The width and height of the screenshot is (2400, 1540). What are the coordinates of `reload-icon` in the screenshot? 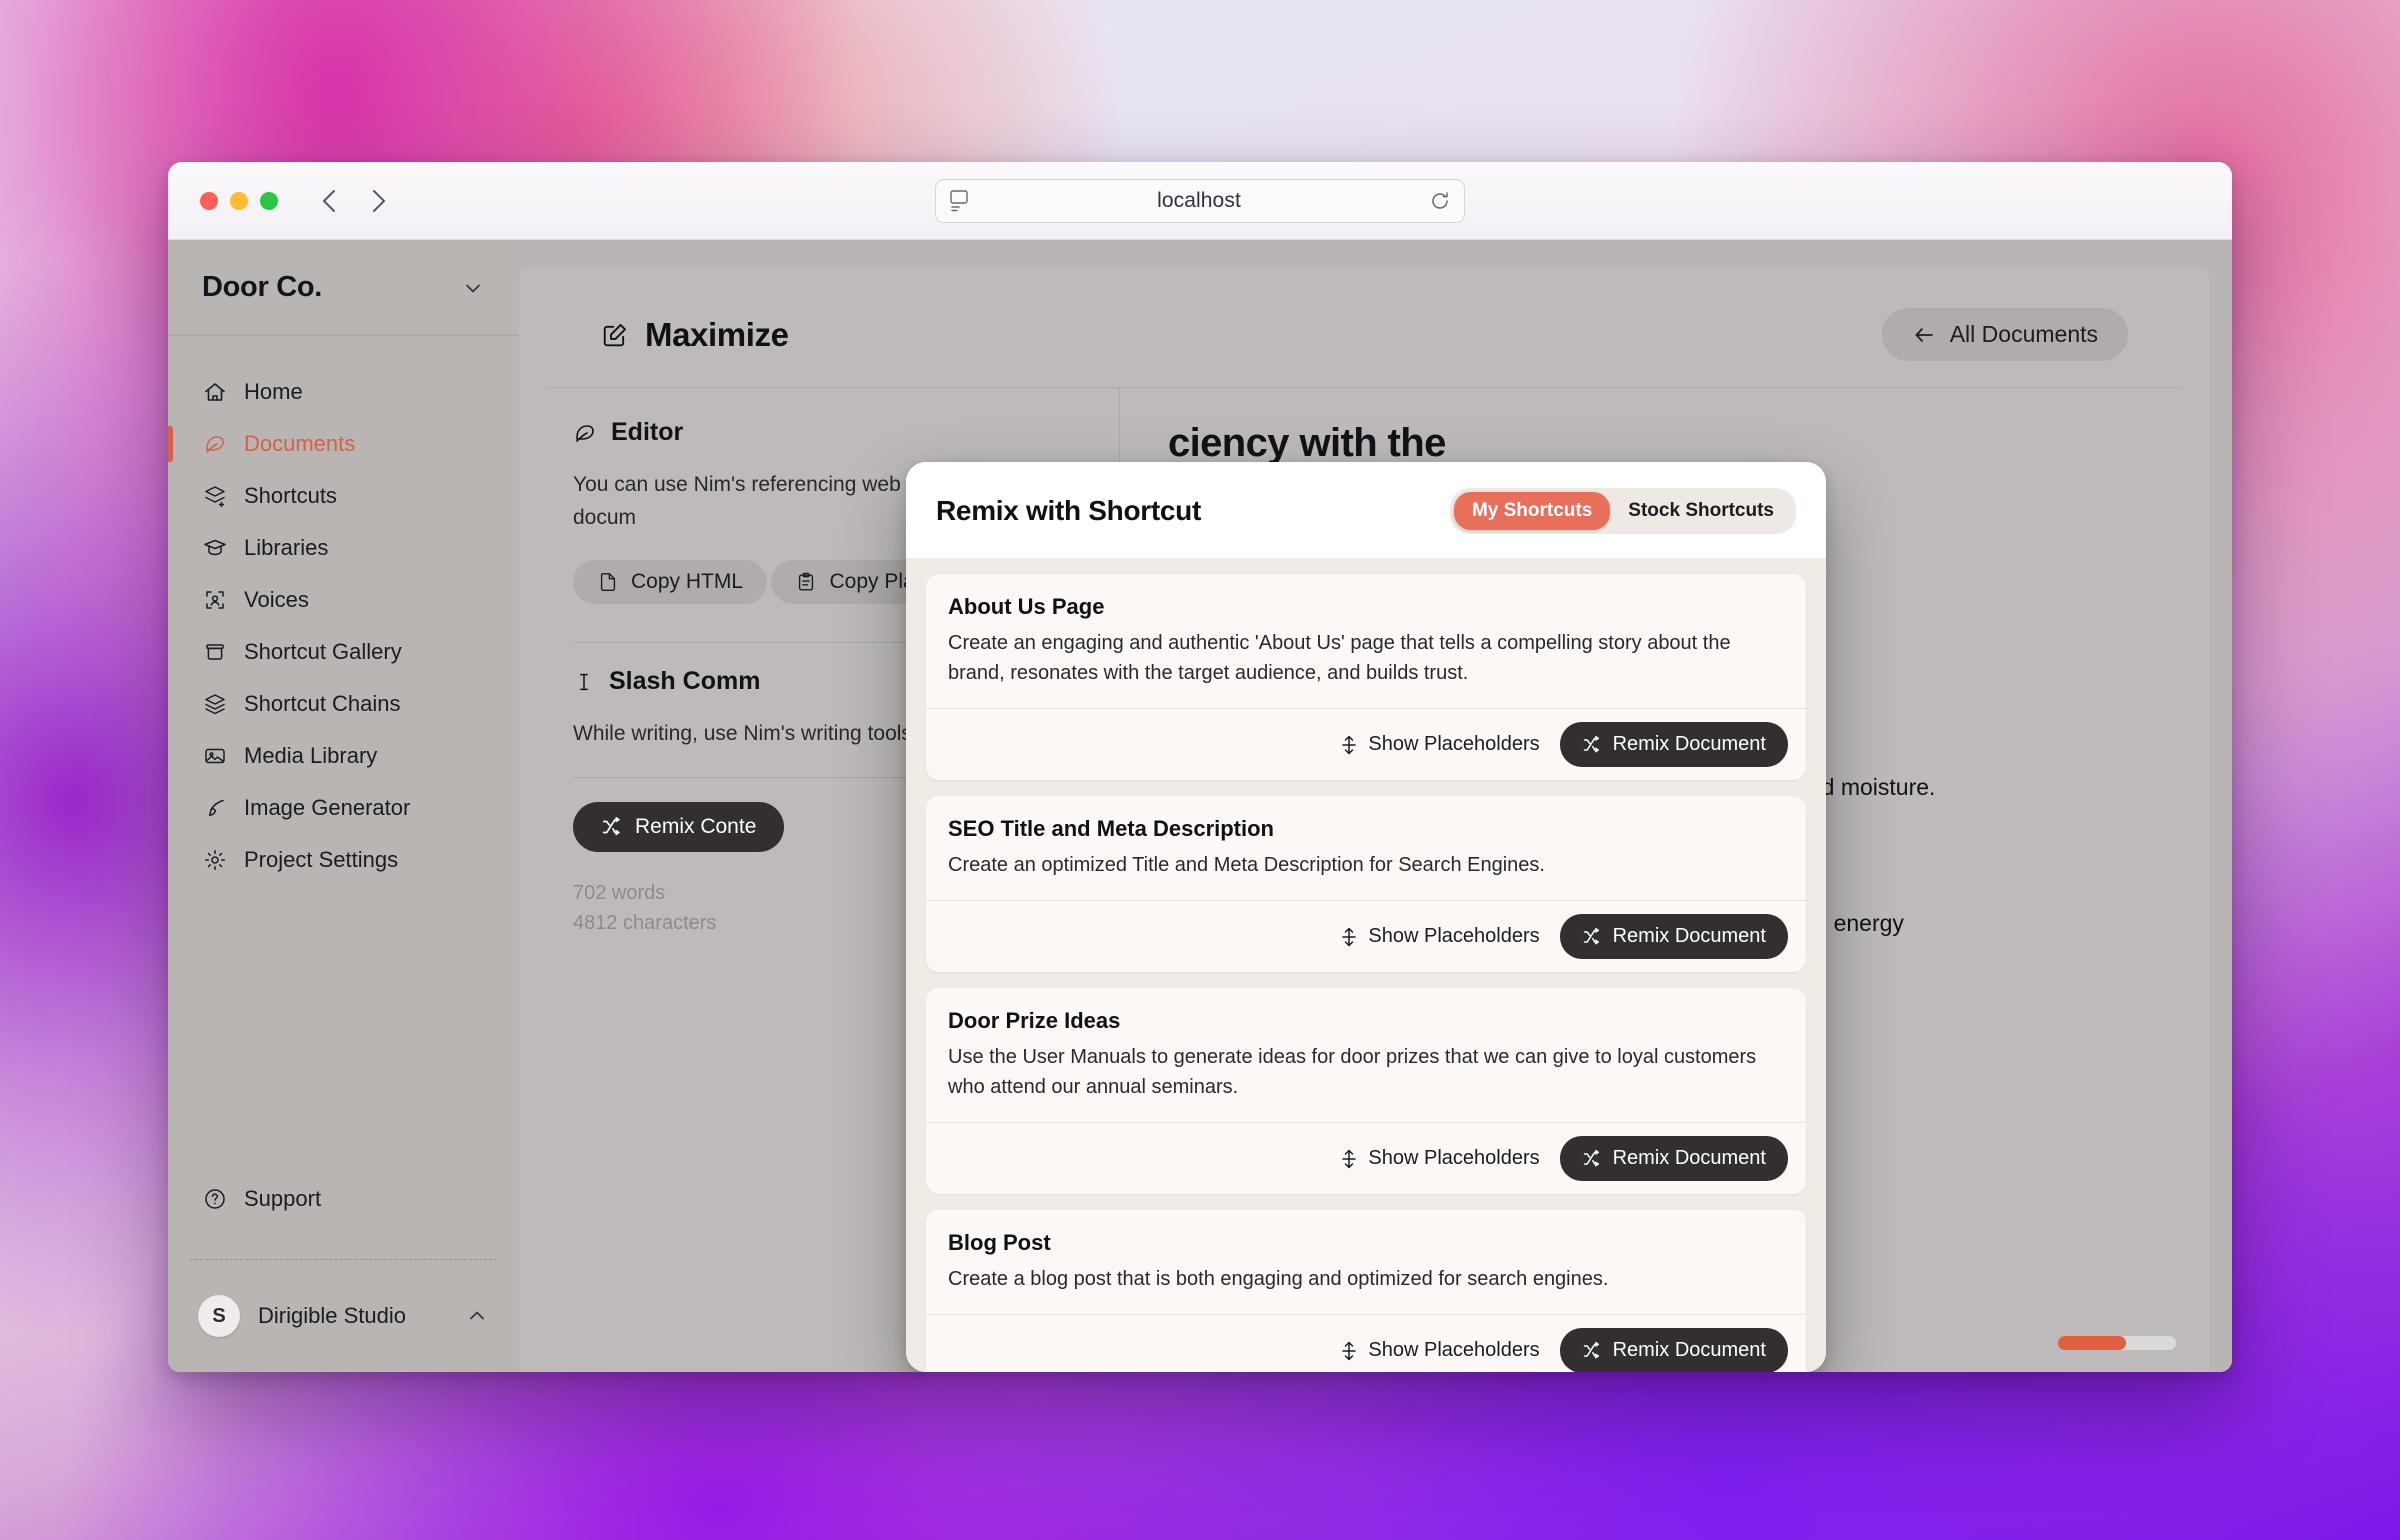 It's located at (1440, 201).